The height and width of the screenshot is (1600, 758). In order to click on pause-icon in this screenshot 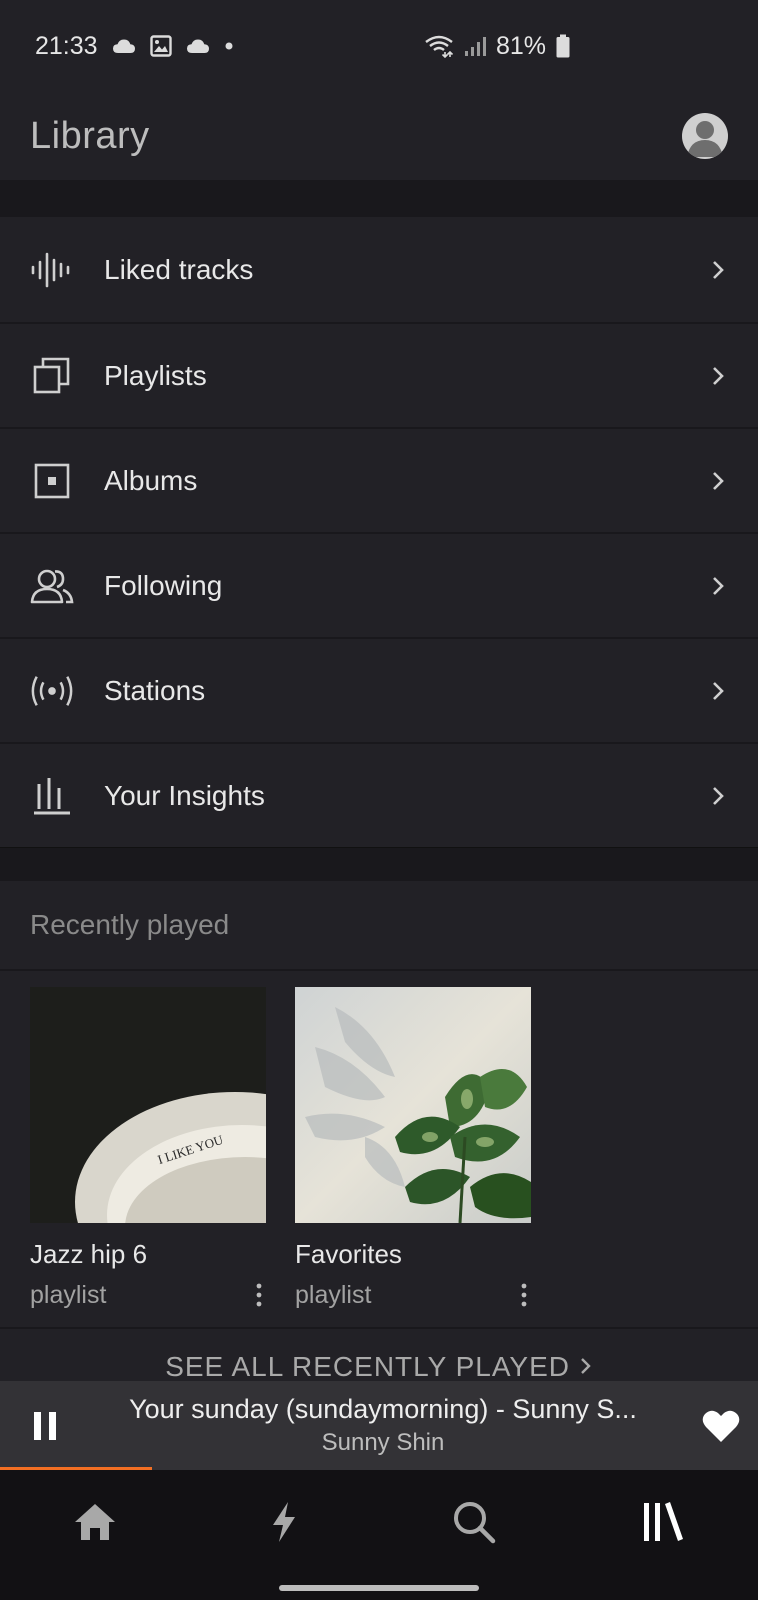, I will do `click(45, 1425)`.